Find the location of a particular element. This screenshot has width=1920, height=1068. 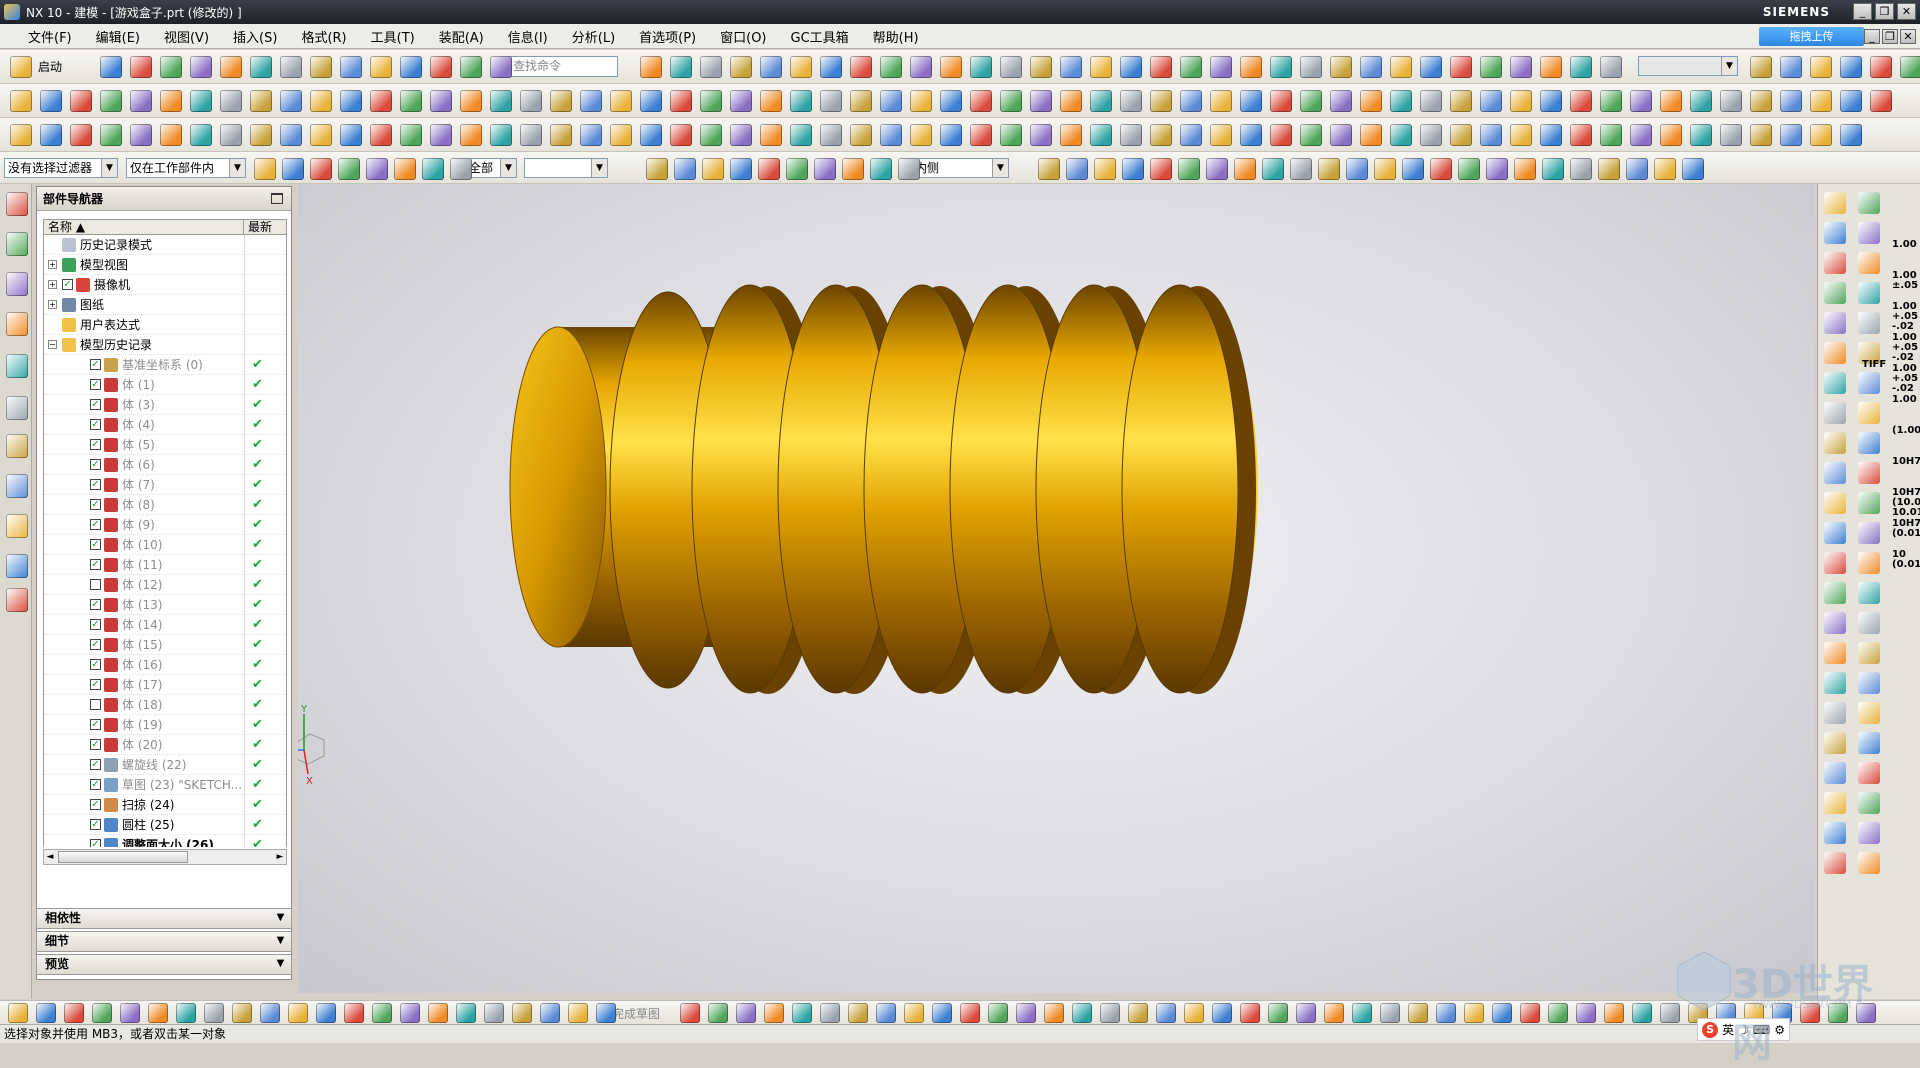

tree-row: ✓ 体 (20) ✔ is located at coordinates (165, 745).